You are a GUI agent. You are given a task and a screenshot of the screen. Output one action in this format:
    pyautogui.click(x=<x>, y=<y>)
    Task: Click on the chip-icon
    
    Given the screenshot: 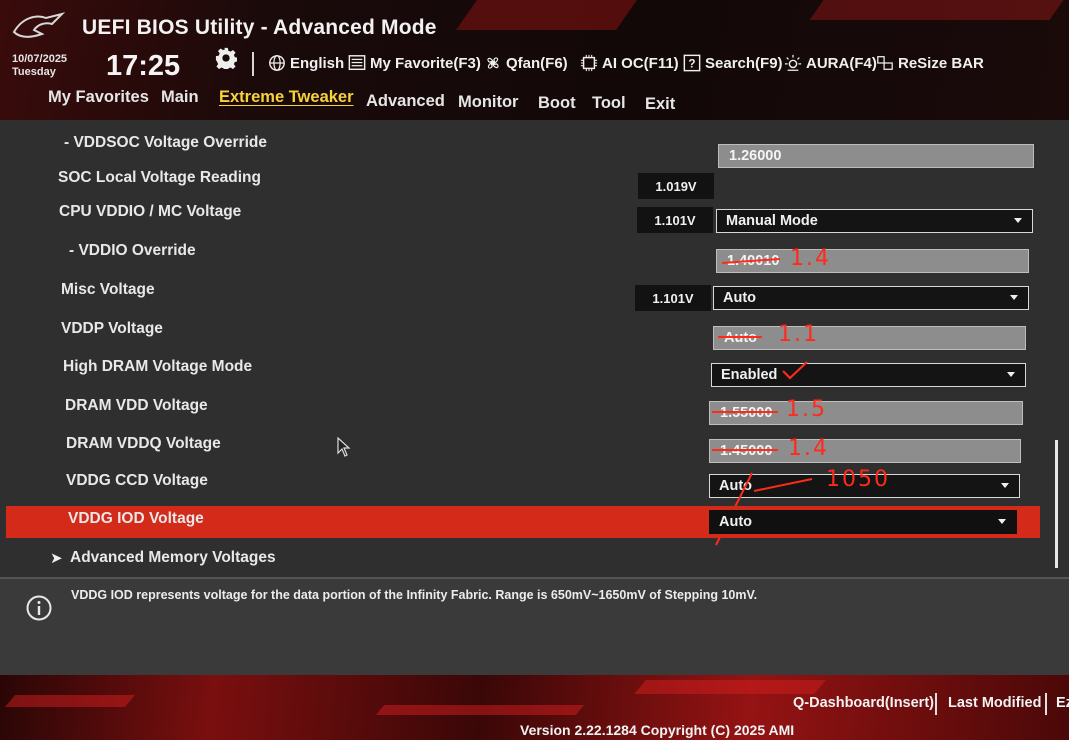 What is the action you would take?
    pyautogui.click(x=589, y=63)
    